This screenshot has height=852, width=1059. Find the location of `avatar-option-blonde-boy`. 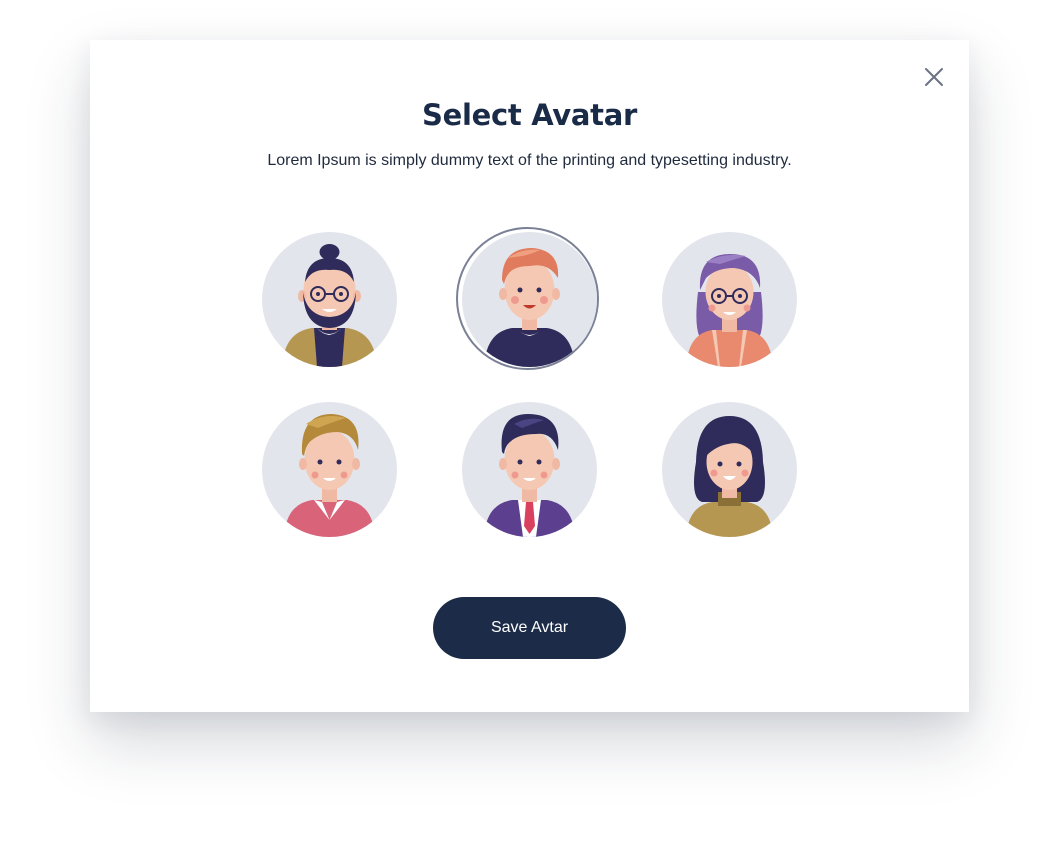

avatar-option-blonde-boy is located at coordinates (329, 469).